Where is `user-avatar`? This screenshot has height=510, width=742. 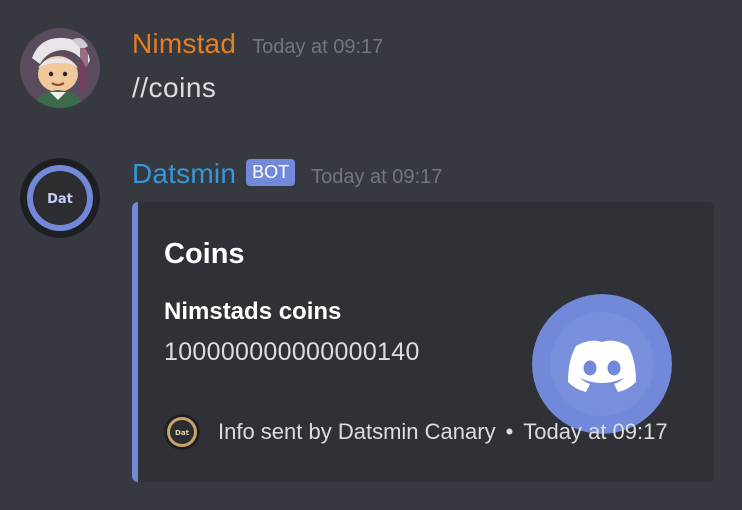
user-avatar is located at coordinates (60, 68).